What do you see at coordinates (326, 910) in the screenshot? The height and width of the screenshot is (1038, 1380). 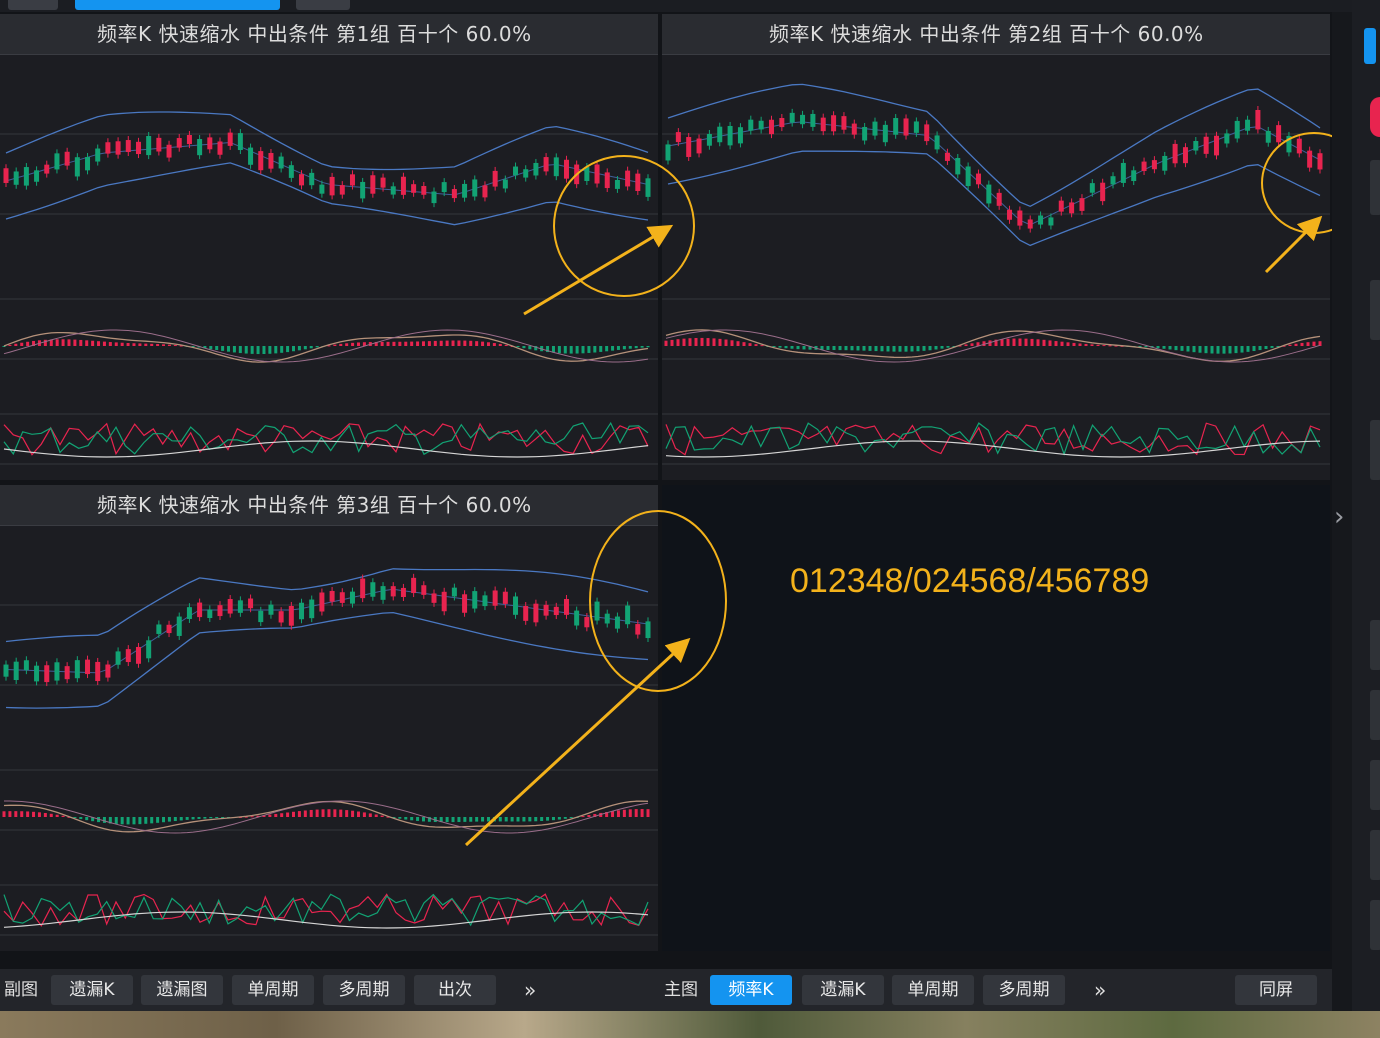 I see `oscillator-line` at bounding box center [326, 910].